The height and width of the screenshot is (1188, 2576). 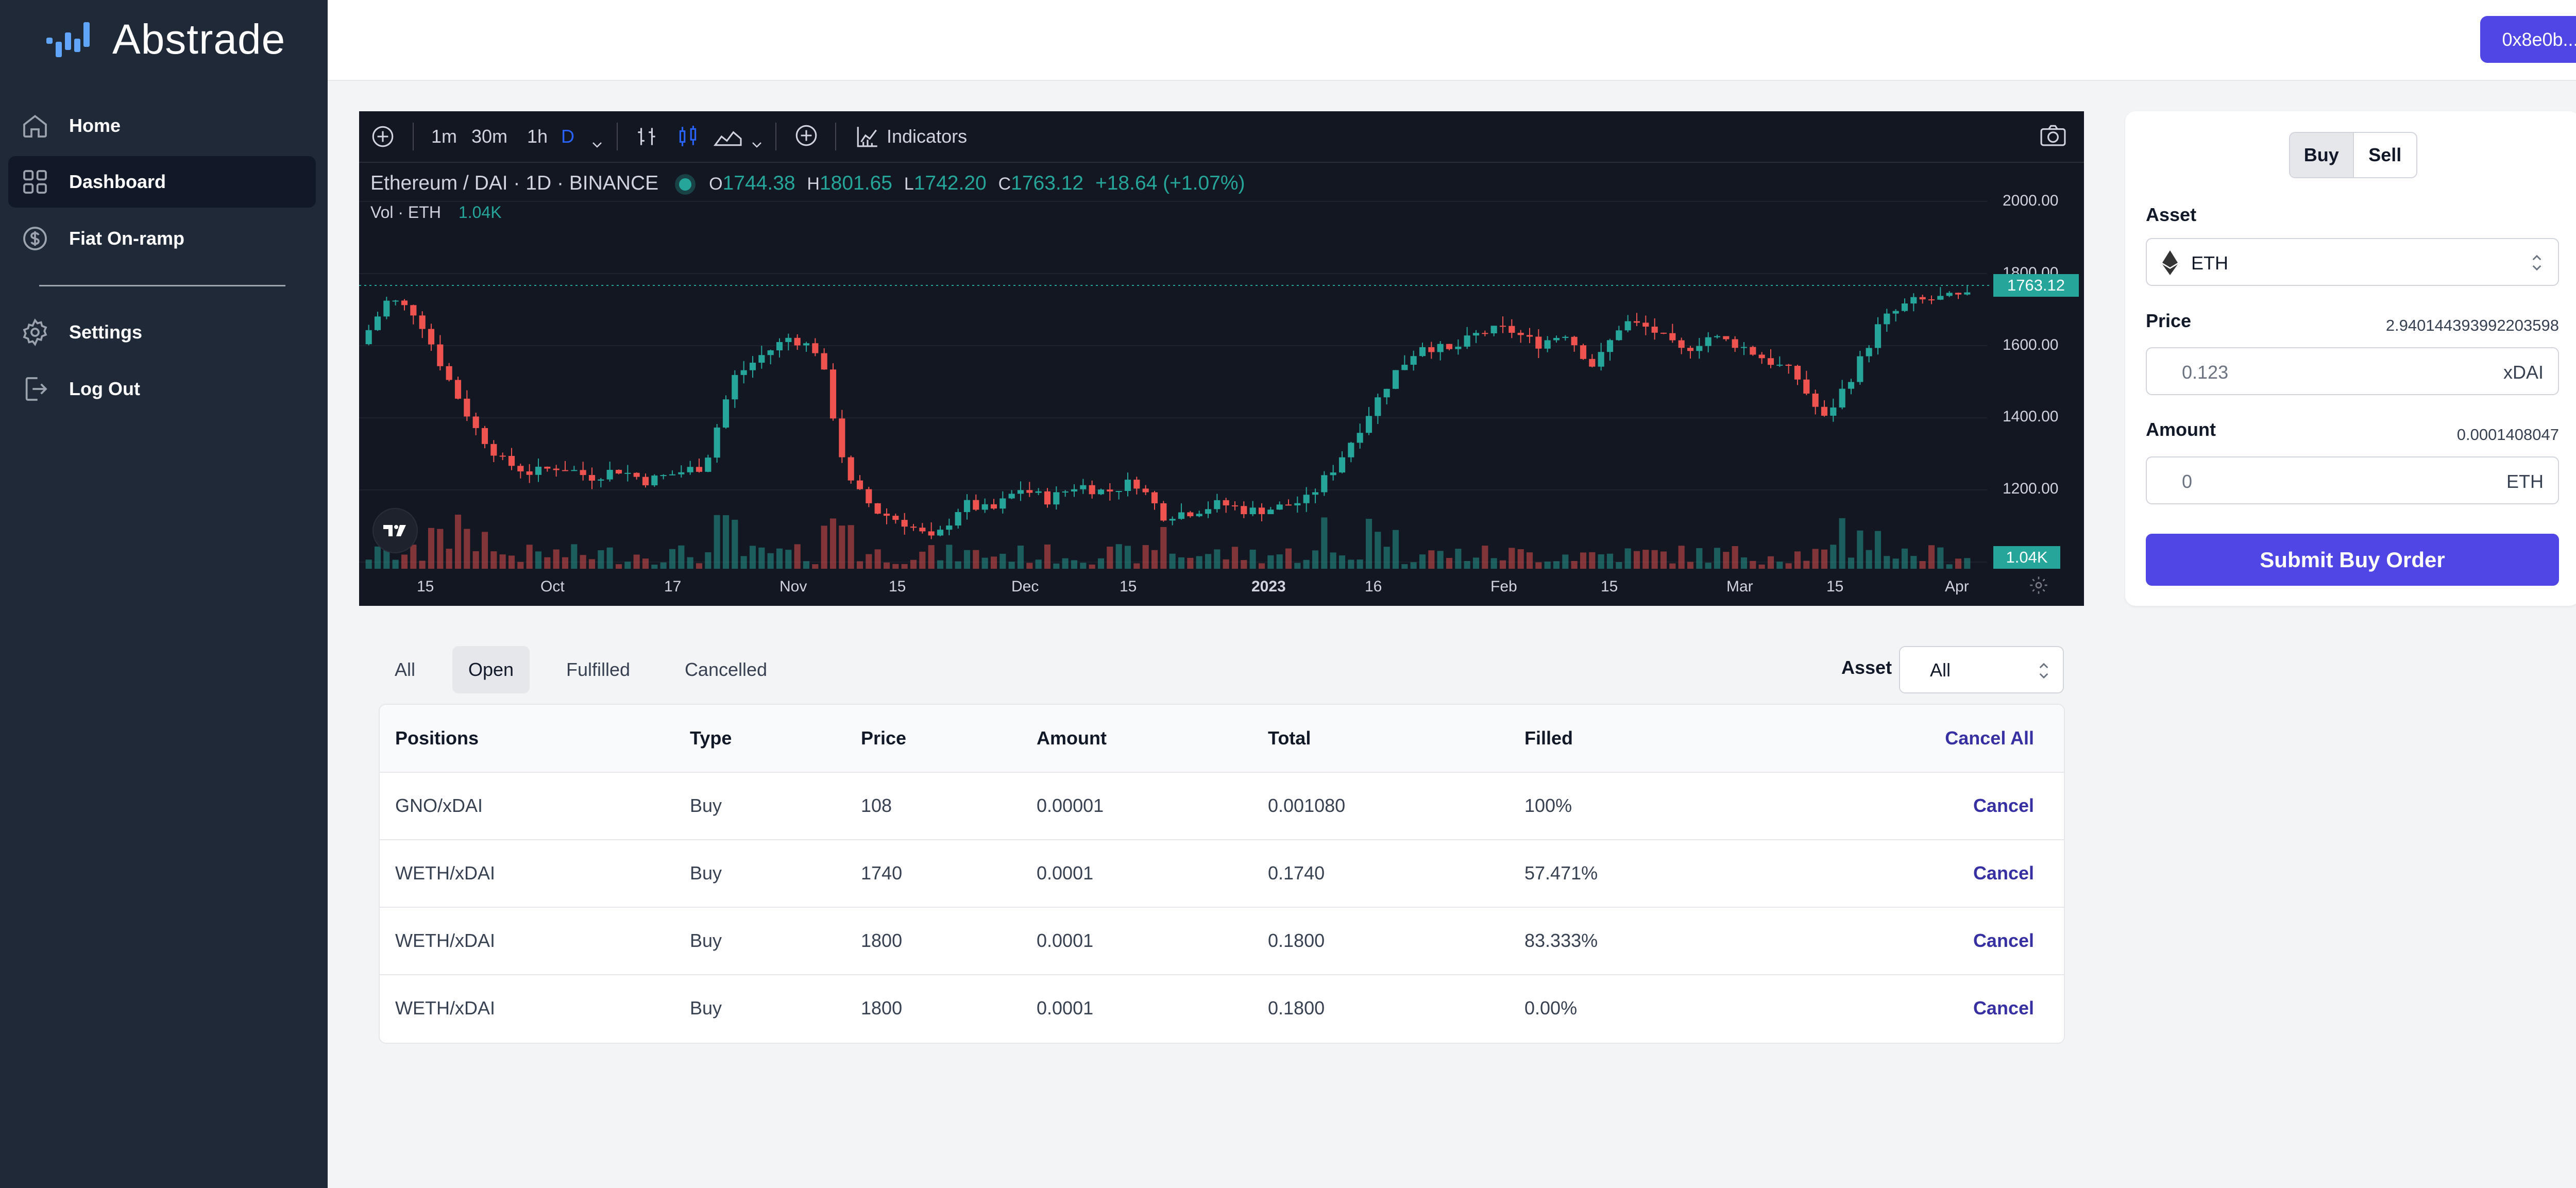 What do you see at coordinates (897, 586) in the screenshot?
I see `time-tick-label: 15` at bounding box center [897, 586].